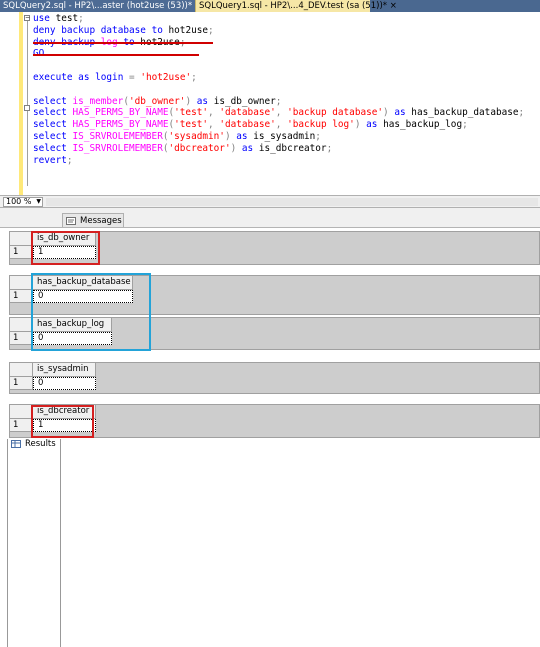  What do you see at coordinates (199, 148) in the screenshot?
I see `code-token: 'dbcreator'` at bounding box center [199, 148].